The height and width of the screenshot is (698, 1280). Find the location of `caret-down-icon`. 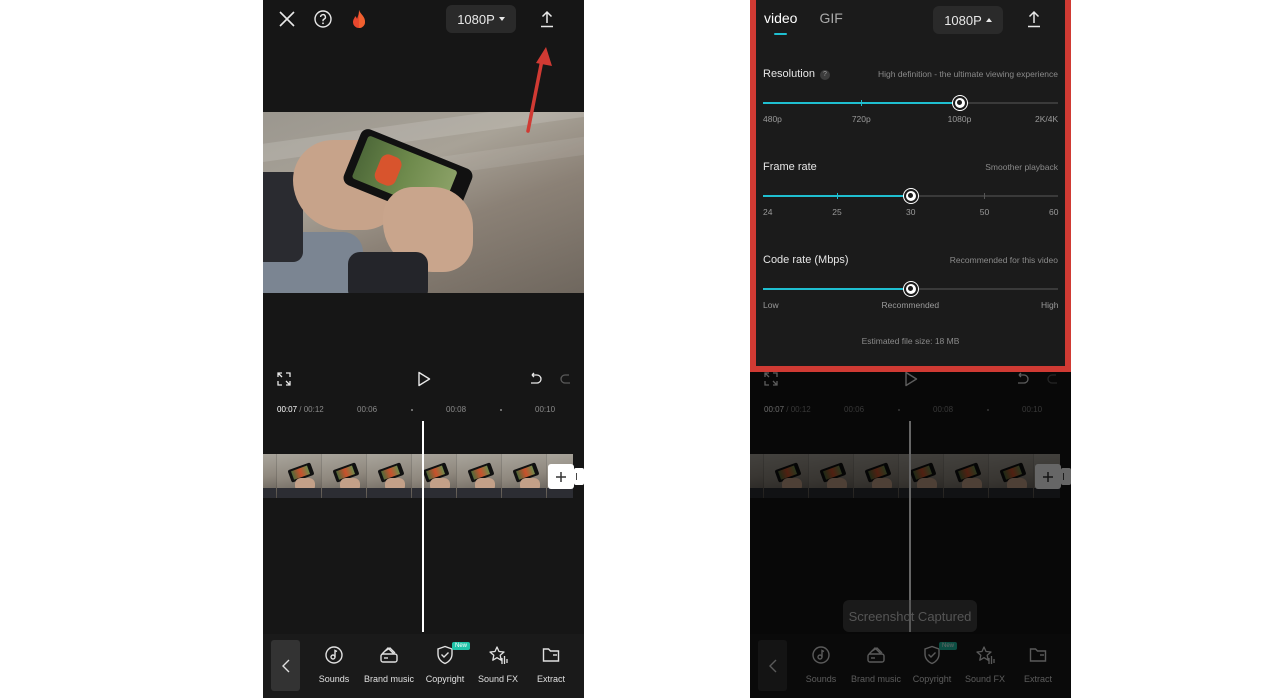

caret-down-icon is located at coordinates (501, 19).